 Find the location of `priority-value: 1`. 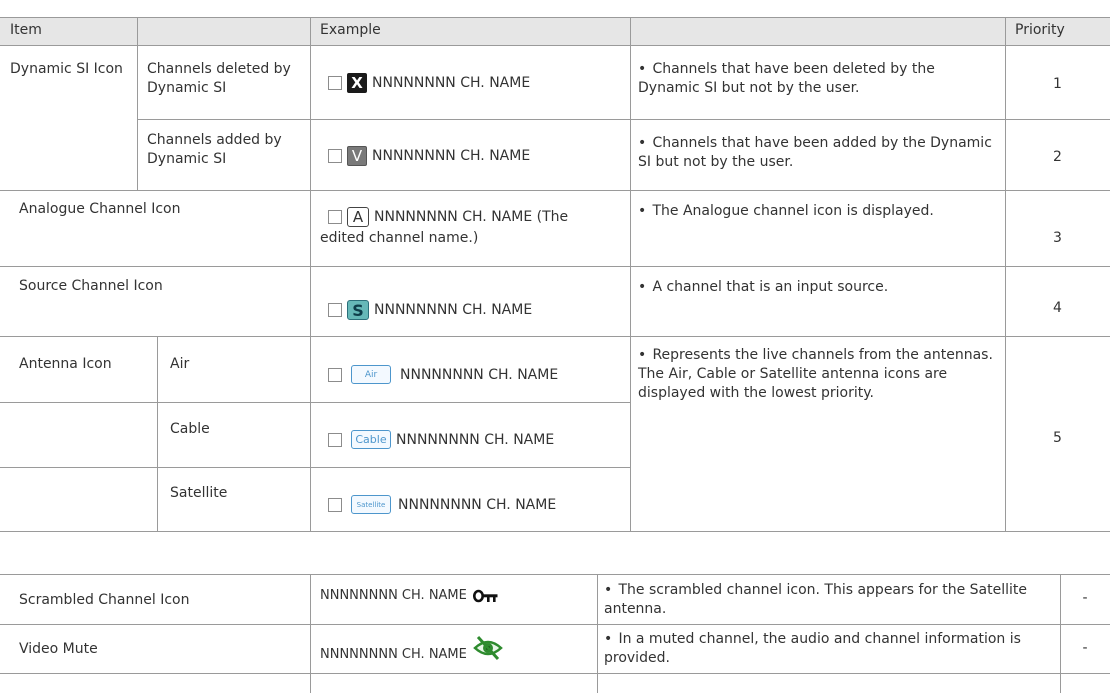

priority-value: 1 is located at coordinates (1057, 84).